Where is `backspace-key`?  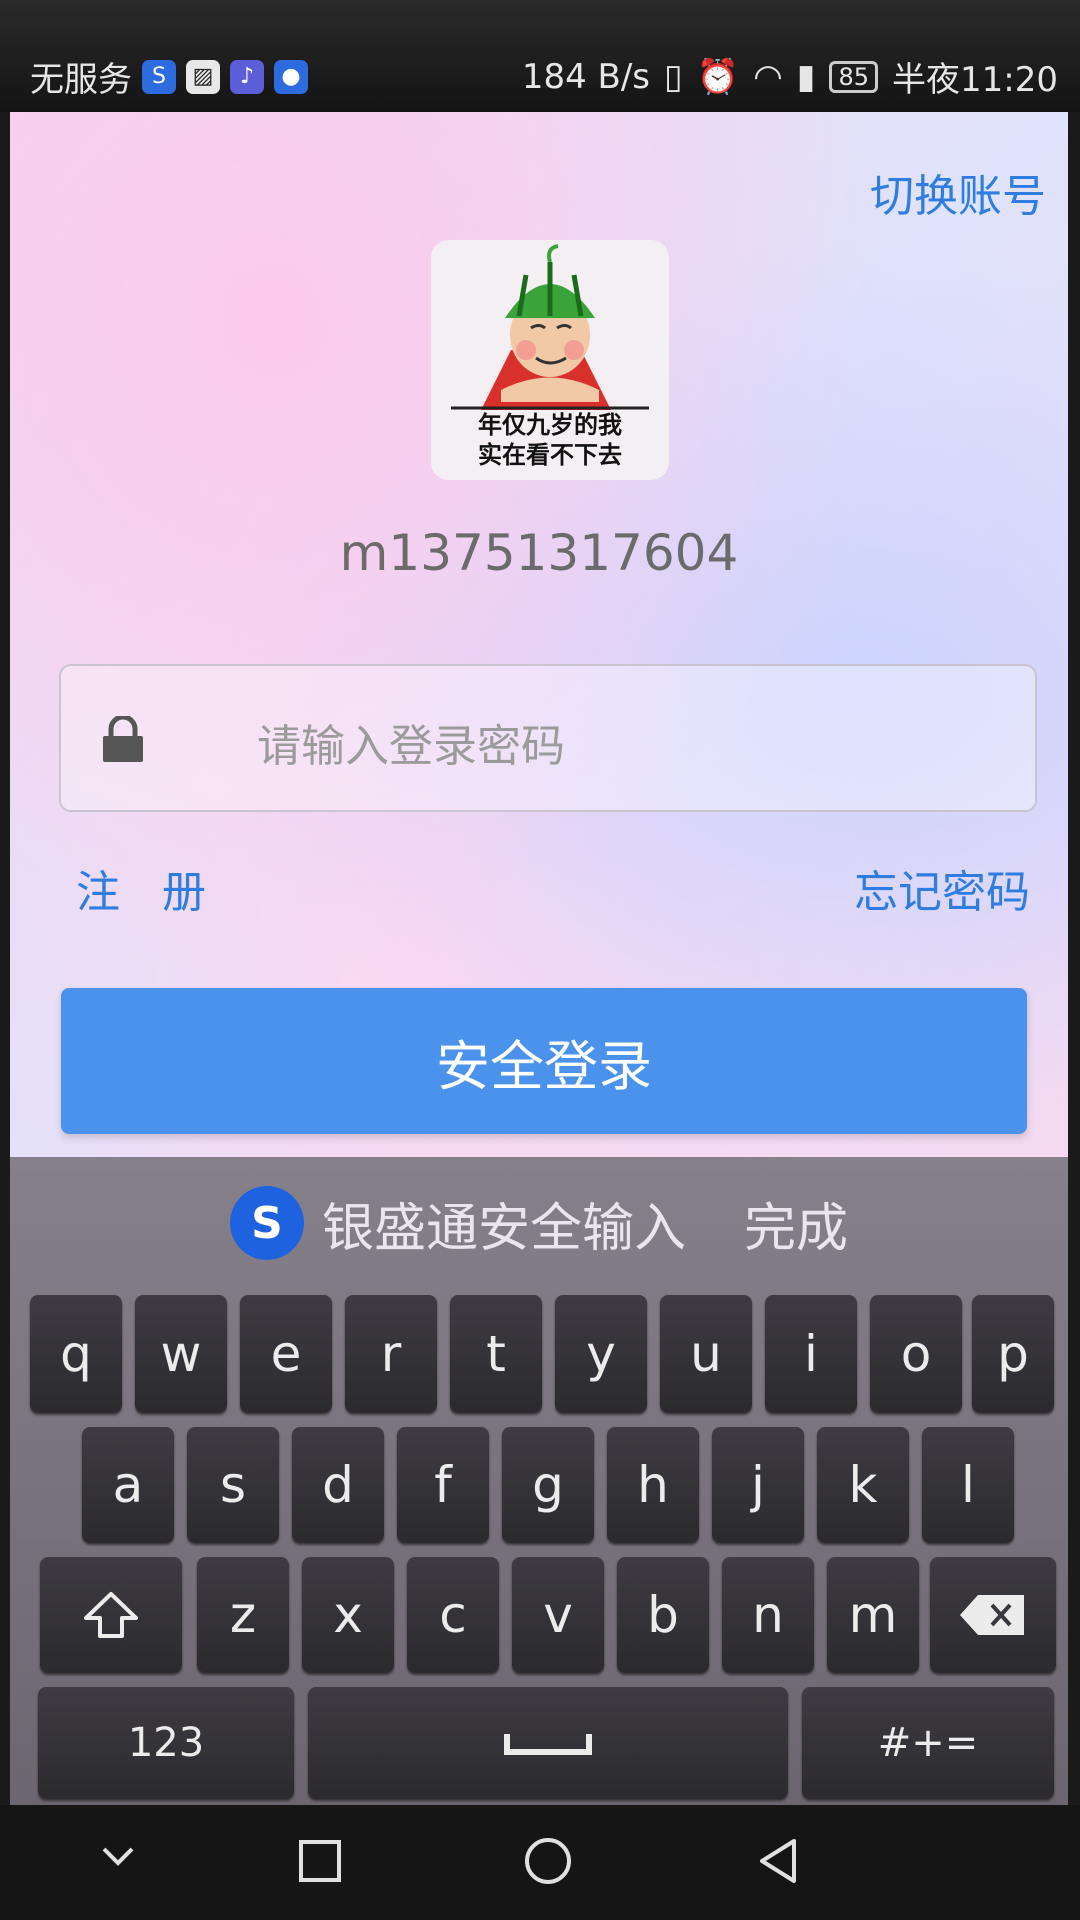 backspace-key is located at coordinates (993, 1615).